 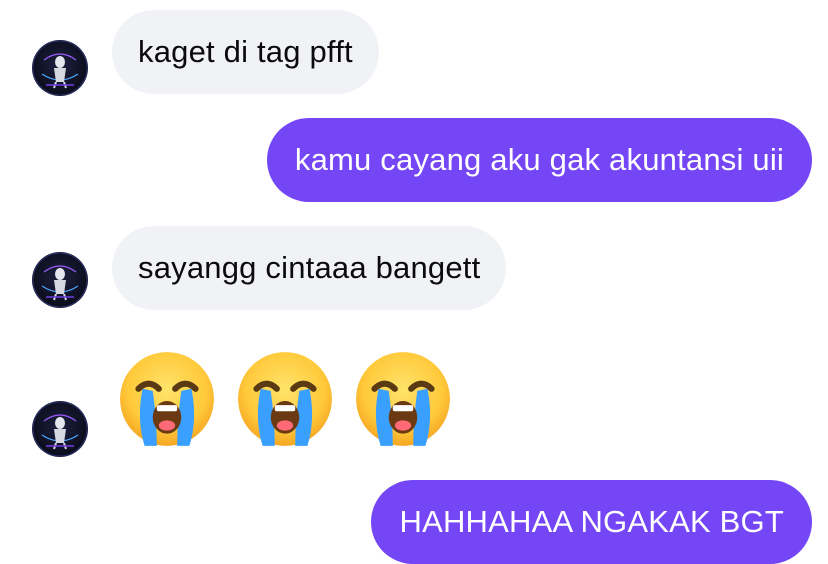 I want to click on incoming-message-bubble: sayangg cintaaa bangett, so click(x=309, y=268).